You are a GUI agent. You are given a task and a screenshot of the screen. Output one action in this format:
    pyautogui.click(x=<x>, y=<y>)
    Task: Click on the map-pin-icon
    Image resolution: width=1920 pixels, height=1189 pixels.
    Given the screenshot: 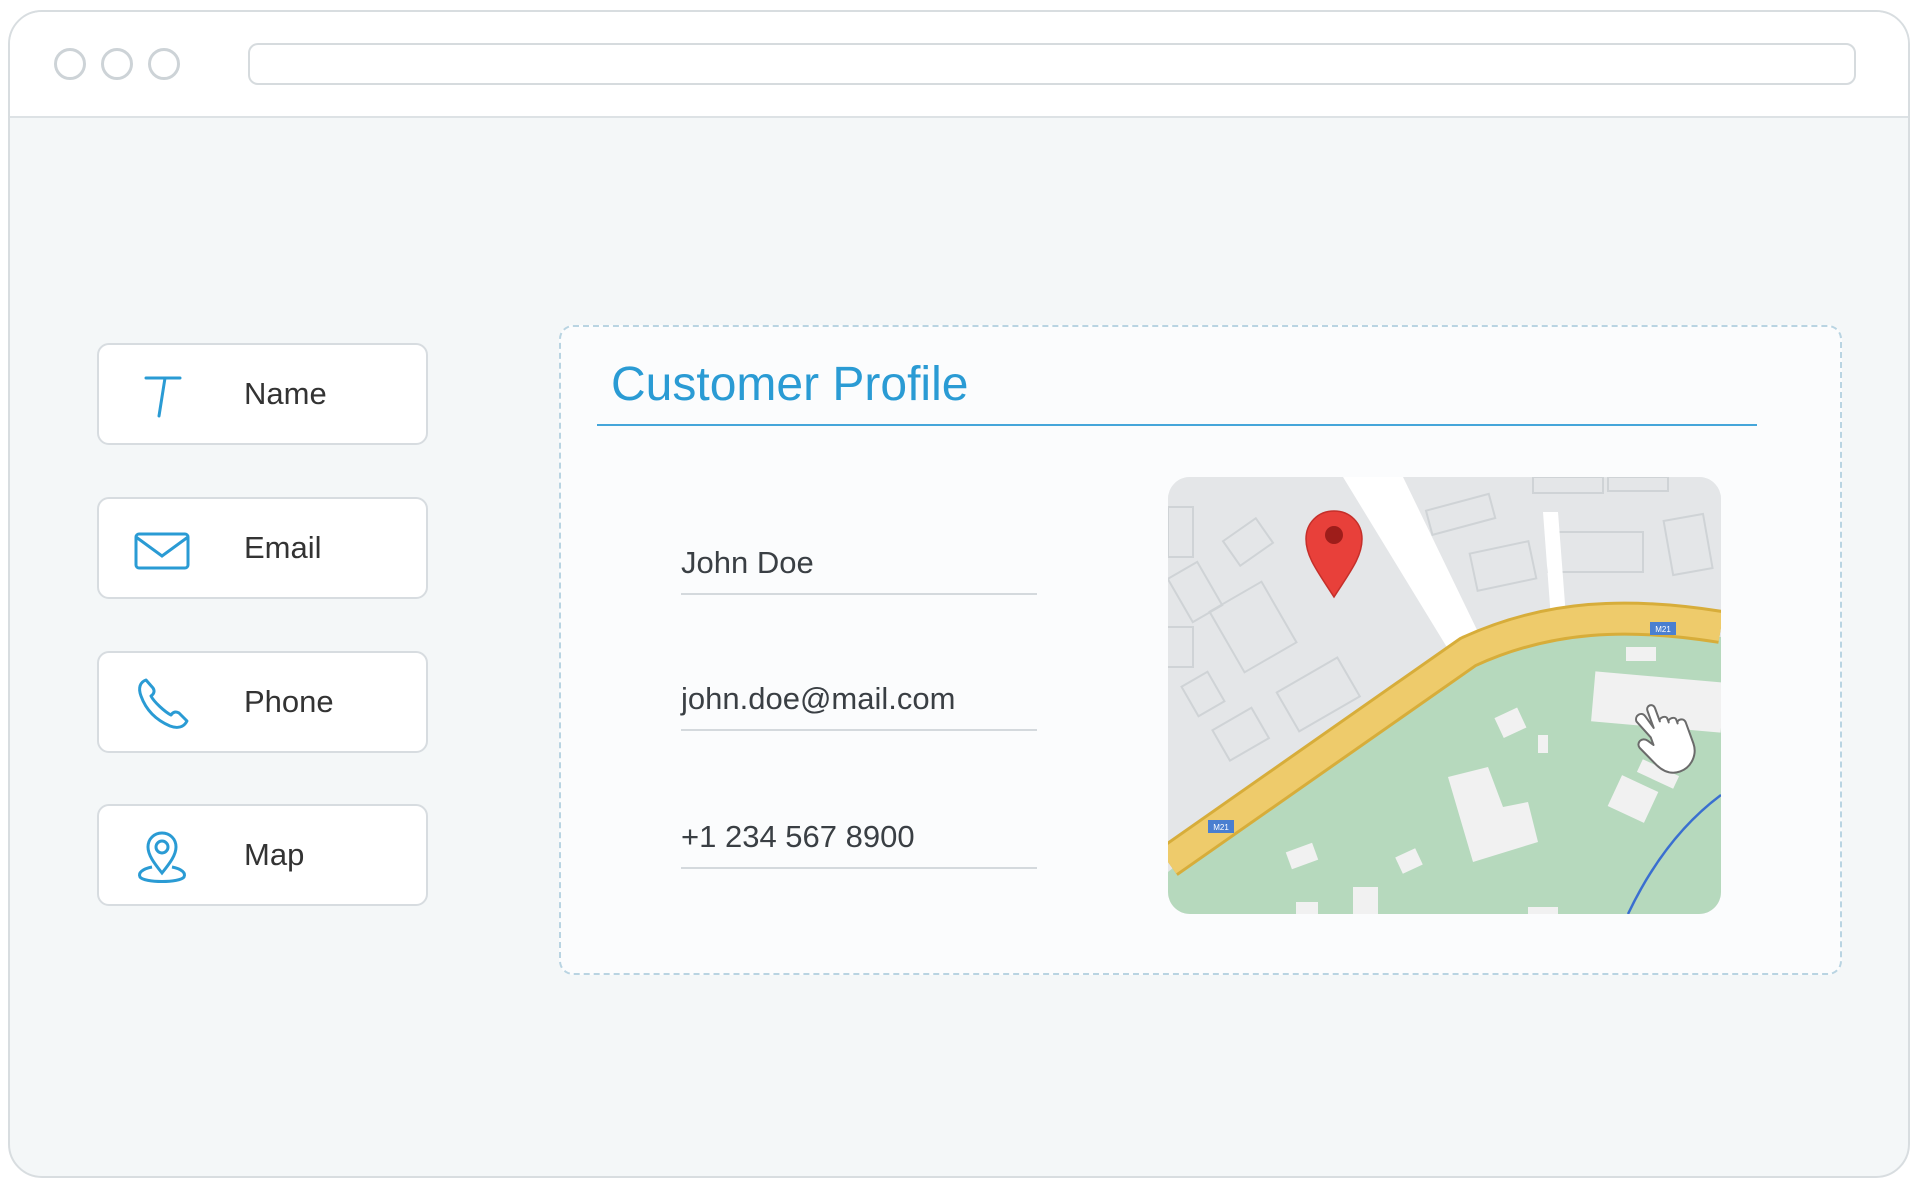 What is the action you would take?
    pyautogui.click(x=162, y=857)
    